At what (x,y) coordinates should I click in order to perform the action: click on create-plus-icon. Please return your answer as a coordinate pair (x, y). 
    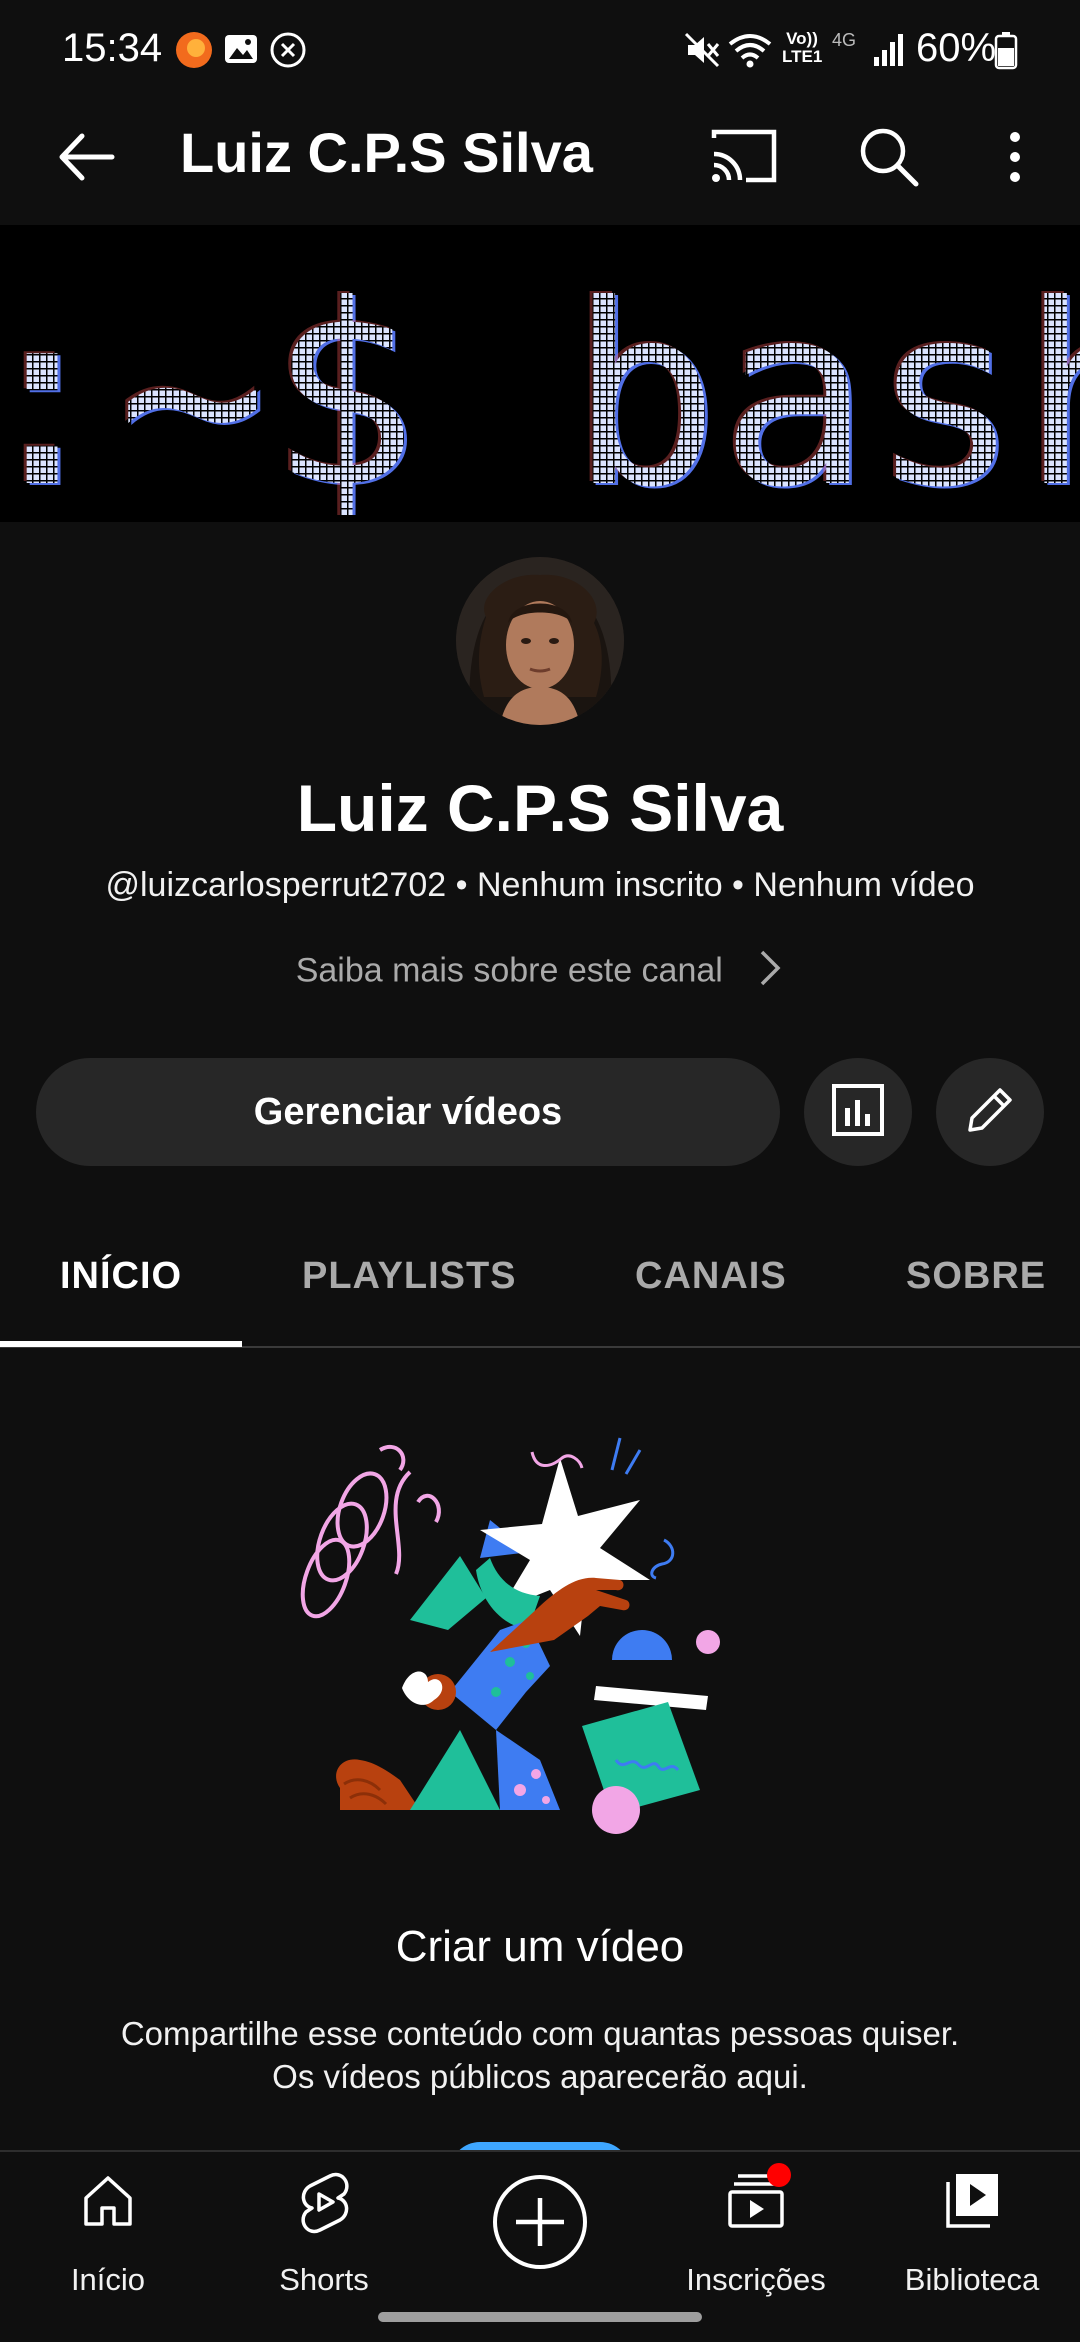
    Looking at the image, I should click on (540, 2222).